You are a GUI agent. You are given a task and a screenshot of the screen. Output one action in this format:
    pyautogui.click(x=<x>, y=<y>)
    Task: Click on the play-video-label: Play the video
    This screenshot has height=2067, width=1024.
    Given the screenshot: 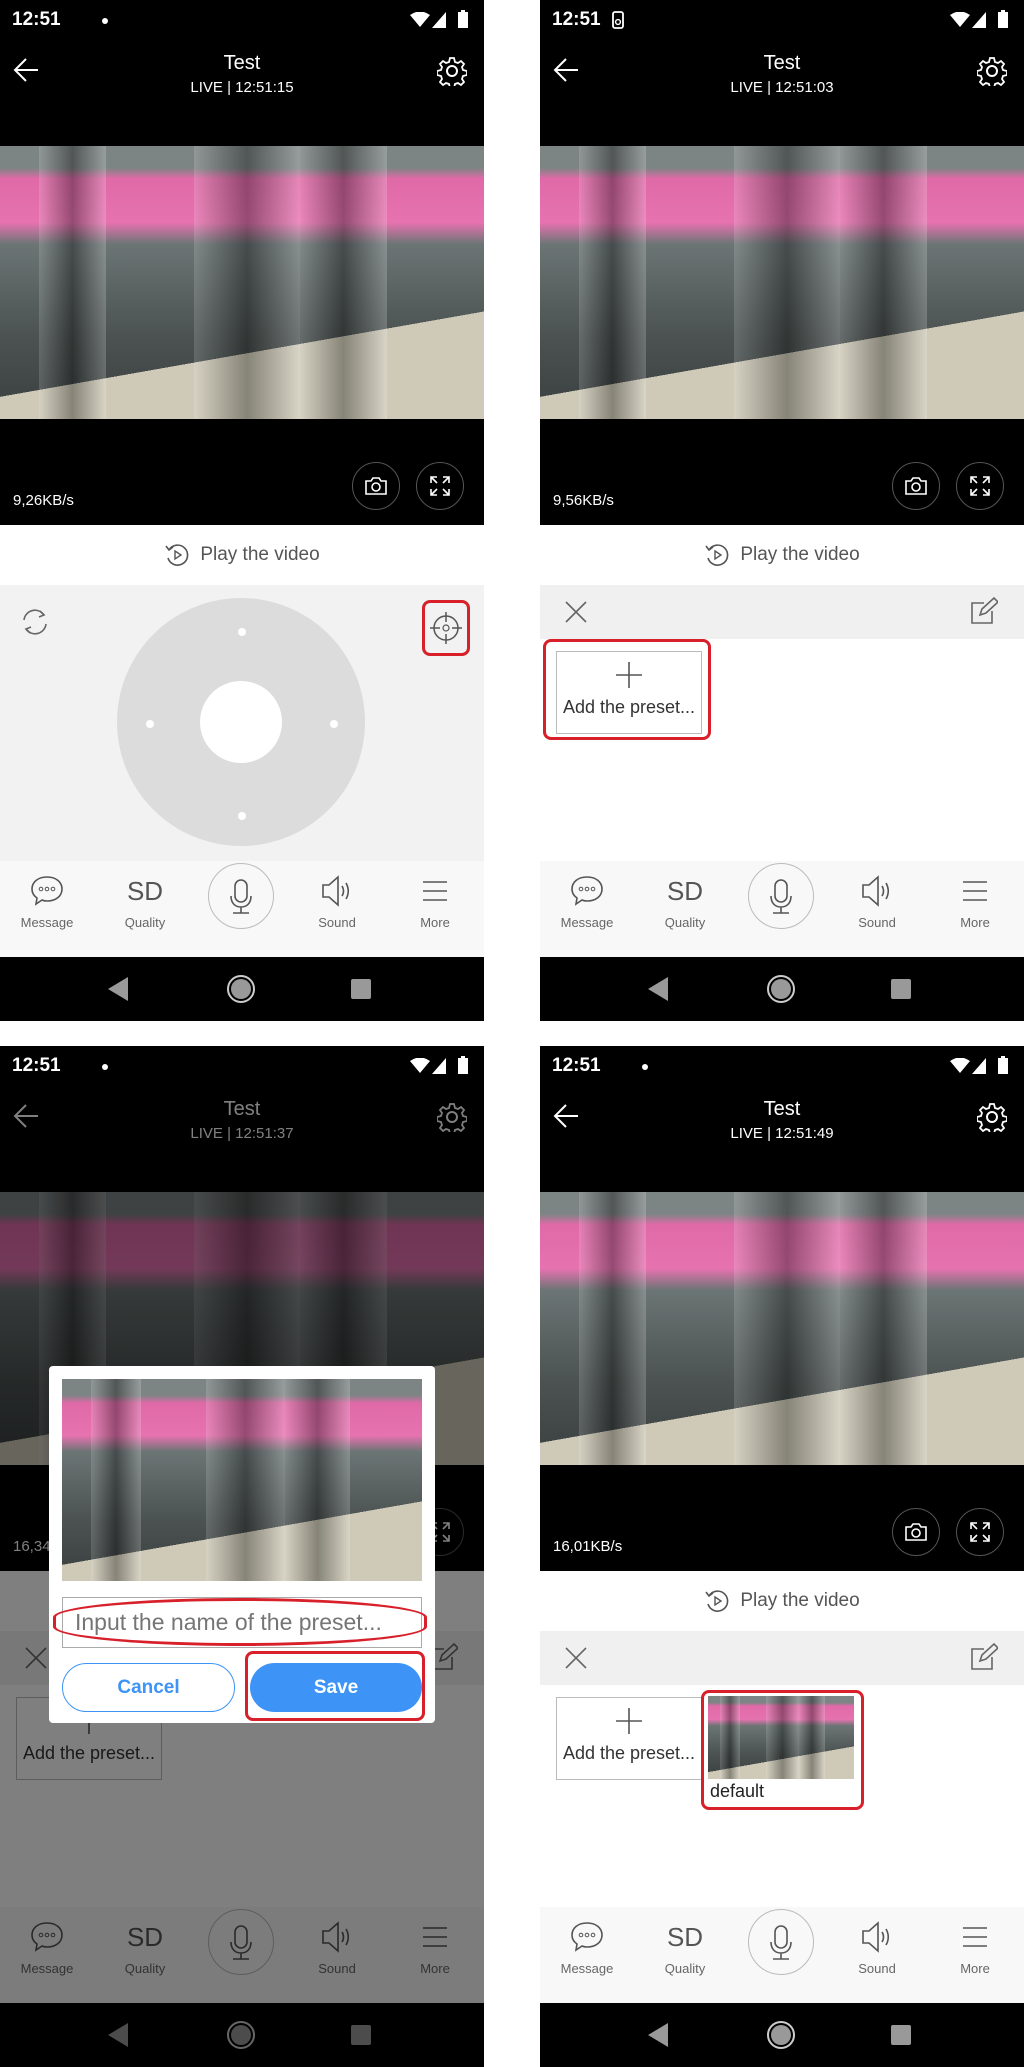 What is the action you would take?
    pyautogui.click(x=260, y=554)
    